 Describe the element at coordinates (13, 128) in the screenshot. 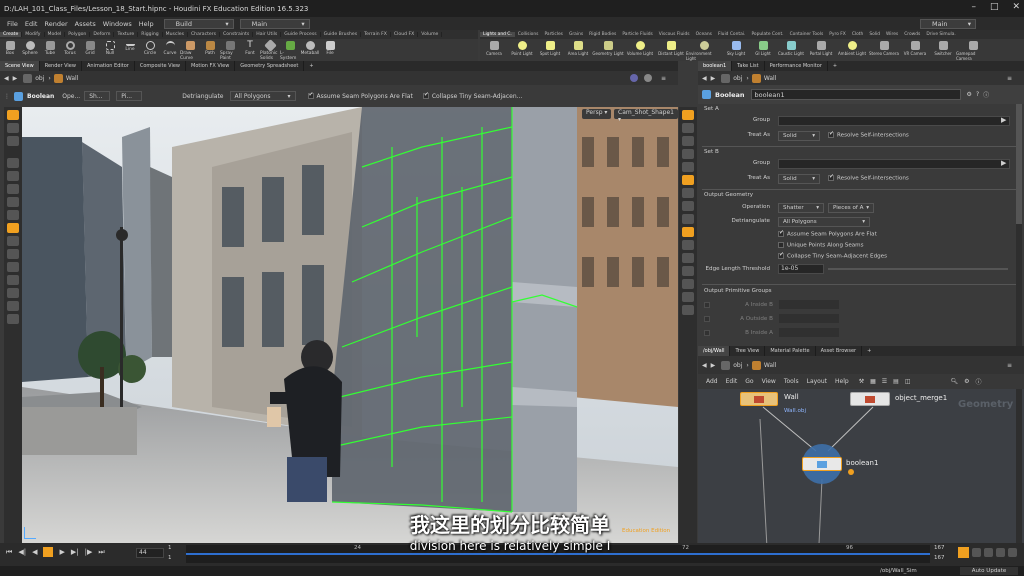

I see `move-tool-icon` at that location.